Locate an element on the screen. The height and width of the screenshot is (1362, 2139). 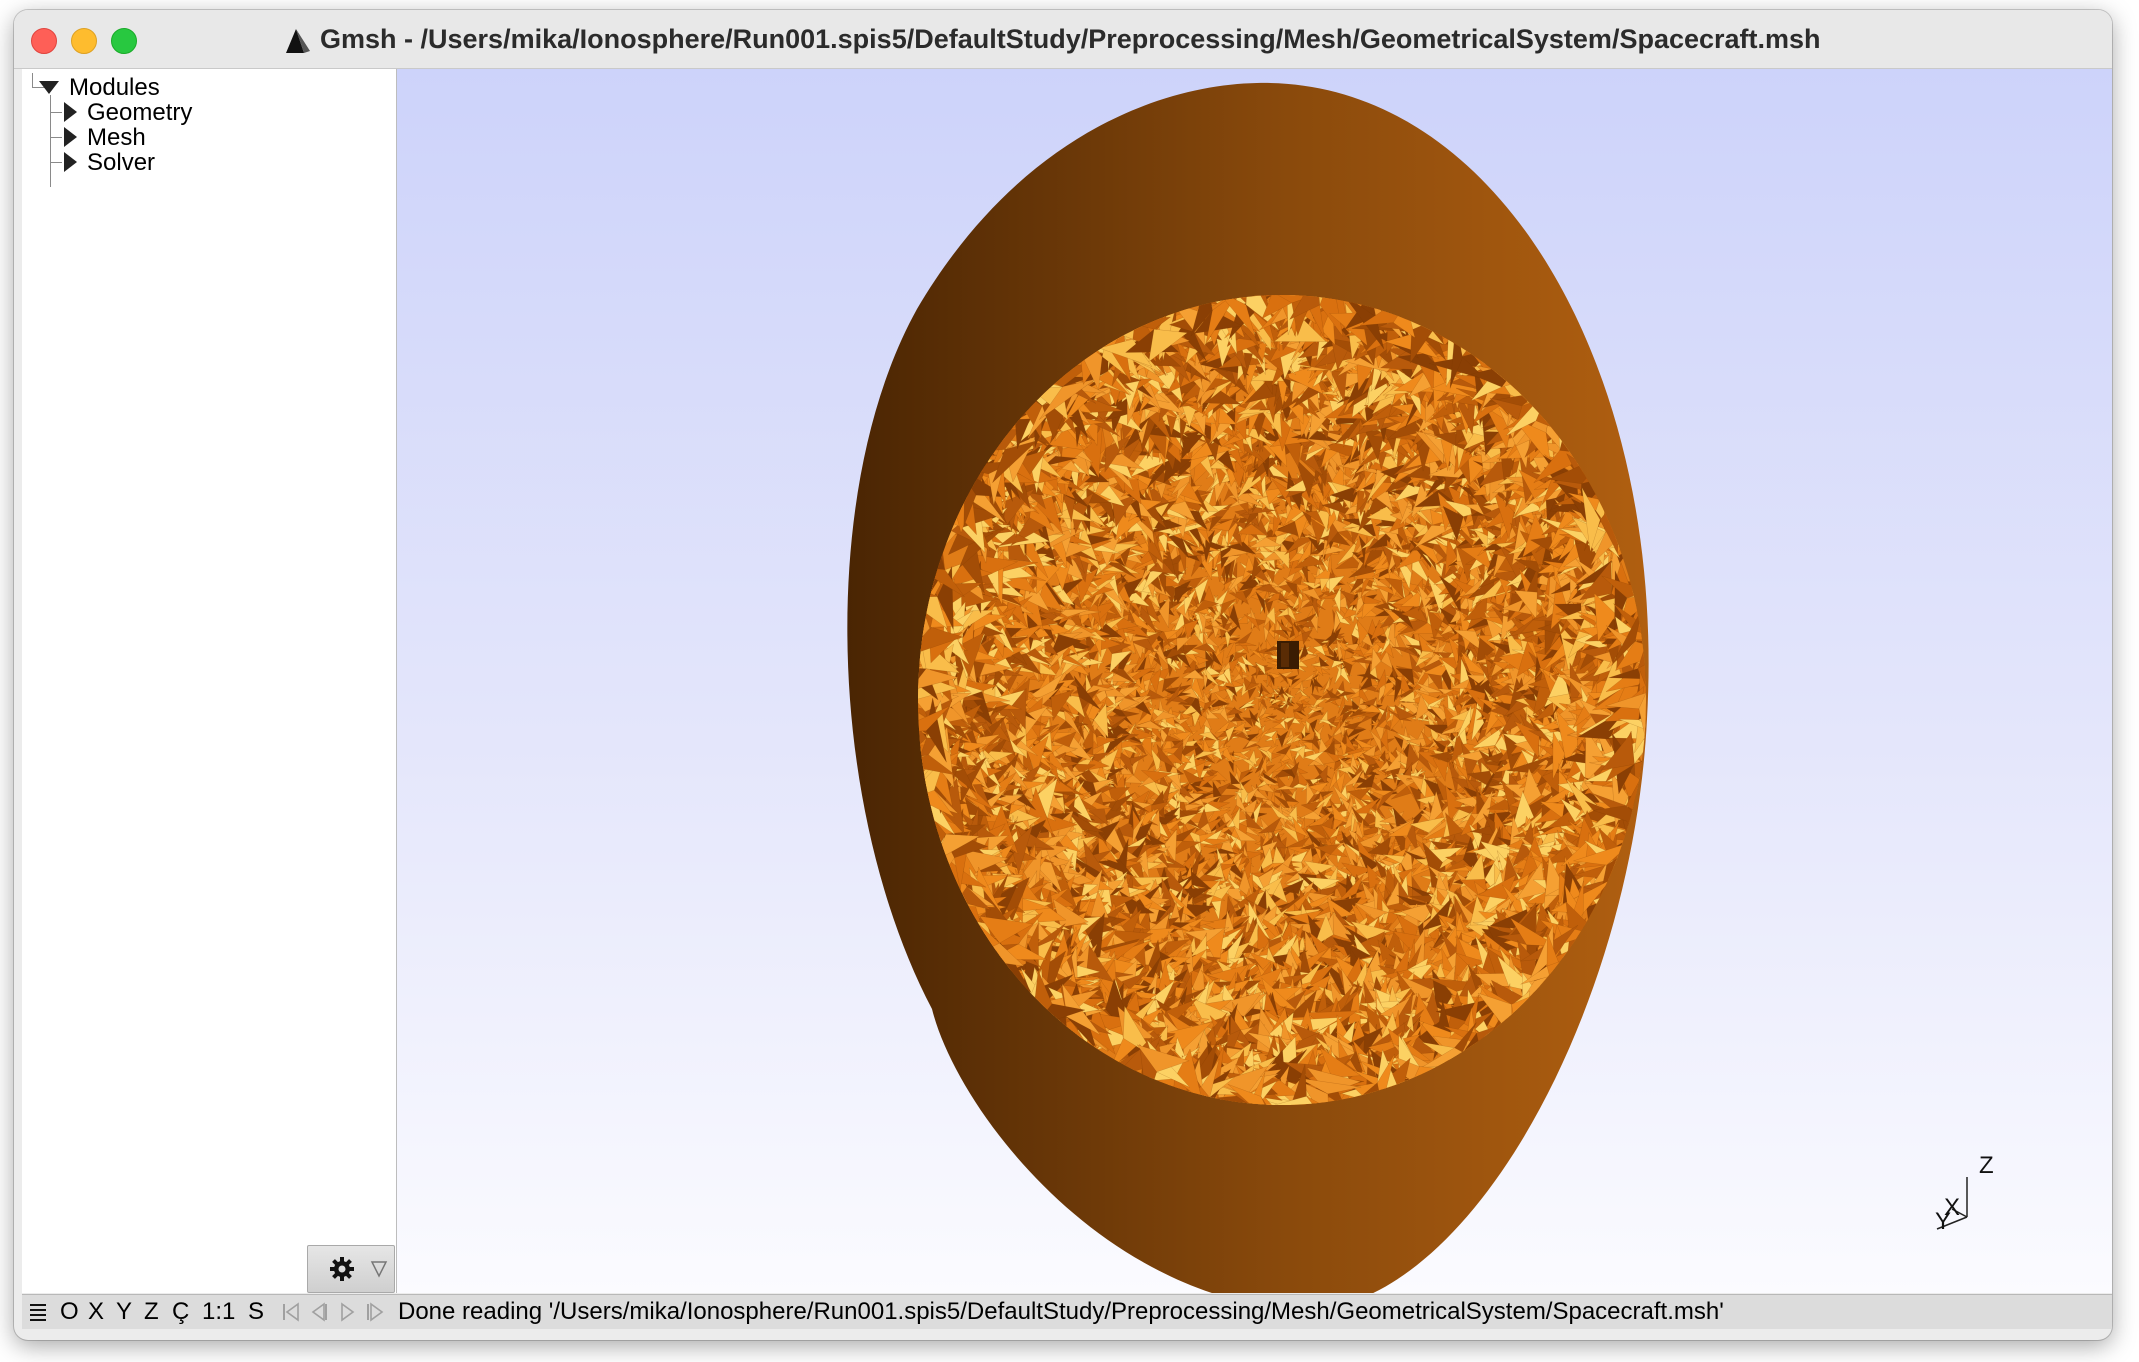
first-icon is located at coordinates (291, 1312).